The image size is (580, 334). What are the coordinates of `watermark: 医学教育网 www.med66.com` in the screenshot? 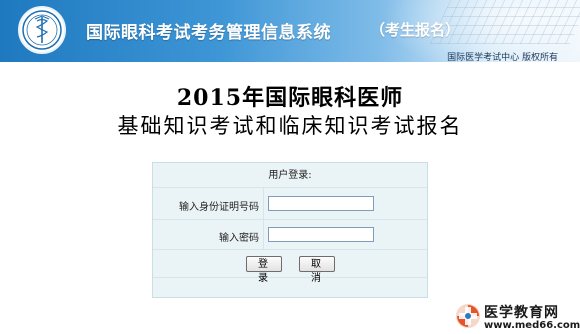 It's located at (517, 317).